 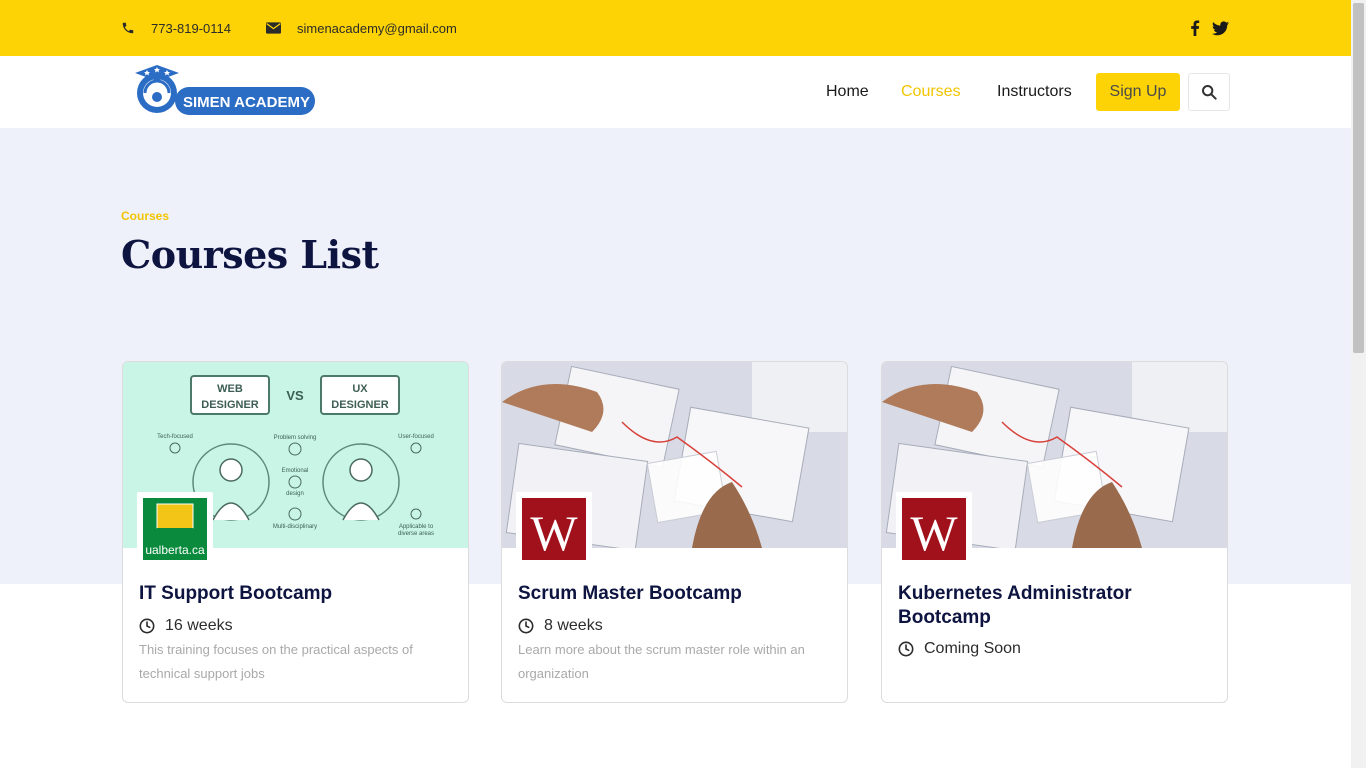 I want to click on phone-icon, so click(x=128, y=28).